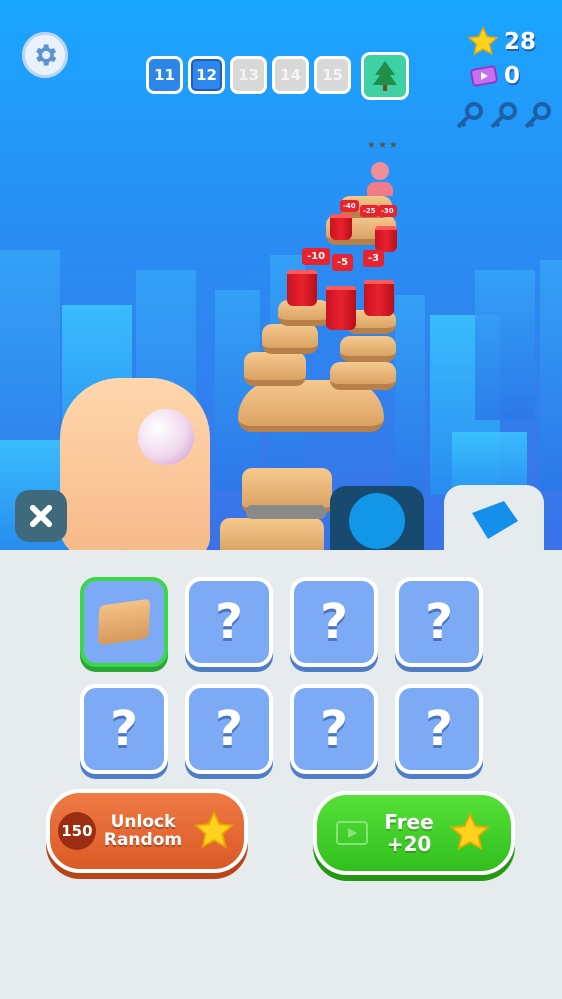 The width and height of the screenshot is (562, 999). Describe the element at coordinates (383, 145) in the screenshot. I see `level-stars: ★★★` at that location.